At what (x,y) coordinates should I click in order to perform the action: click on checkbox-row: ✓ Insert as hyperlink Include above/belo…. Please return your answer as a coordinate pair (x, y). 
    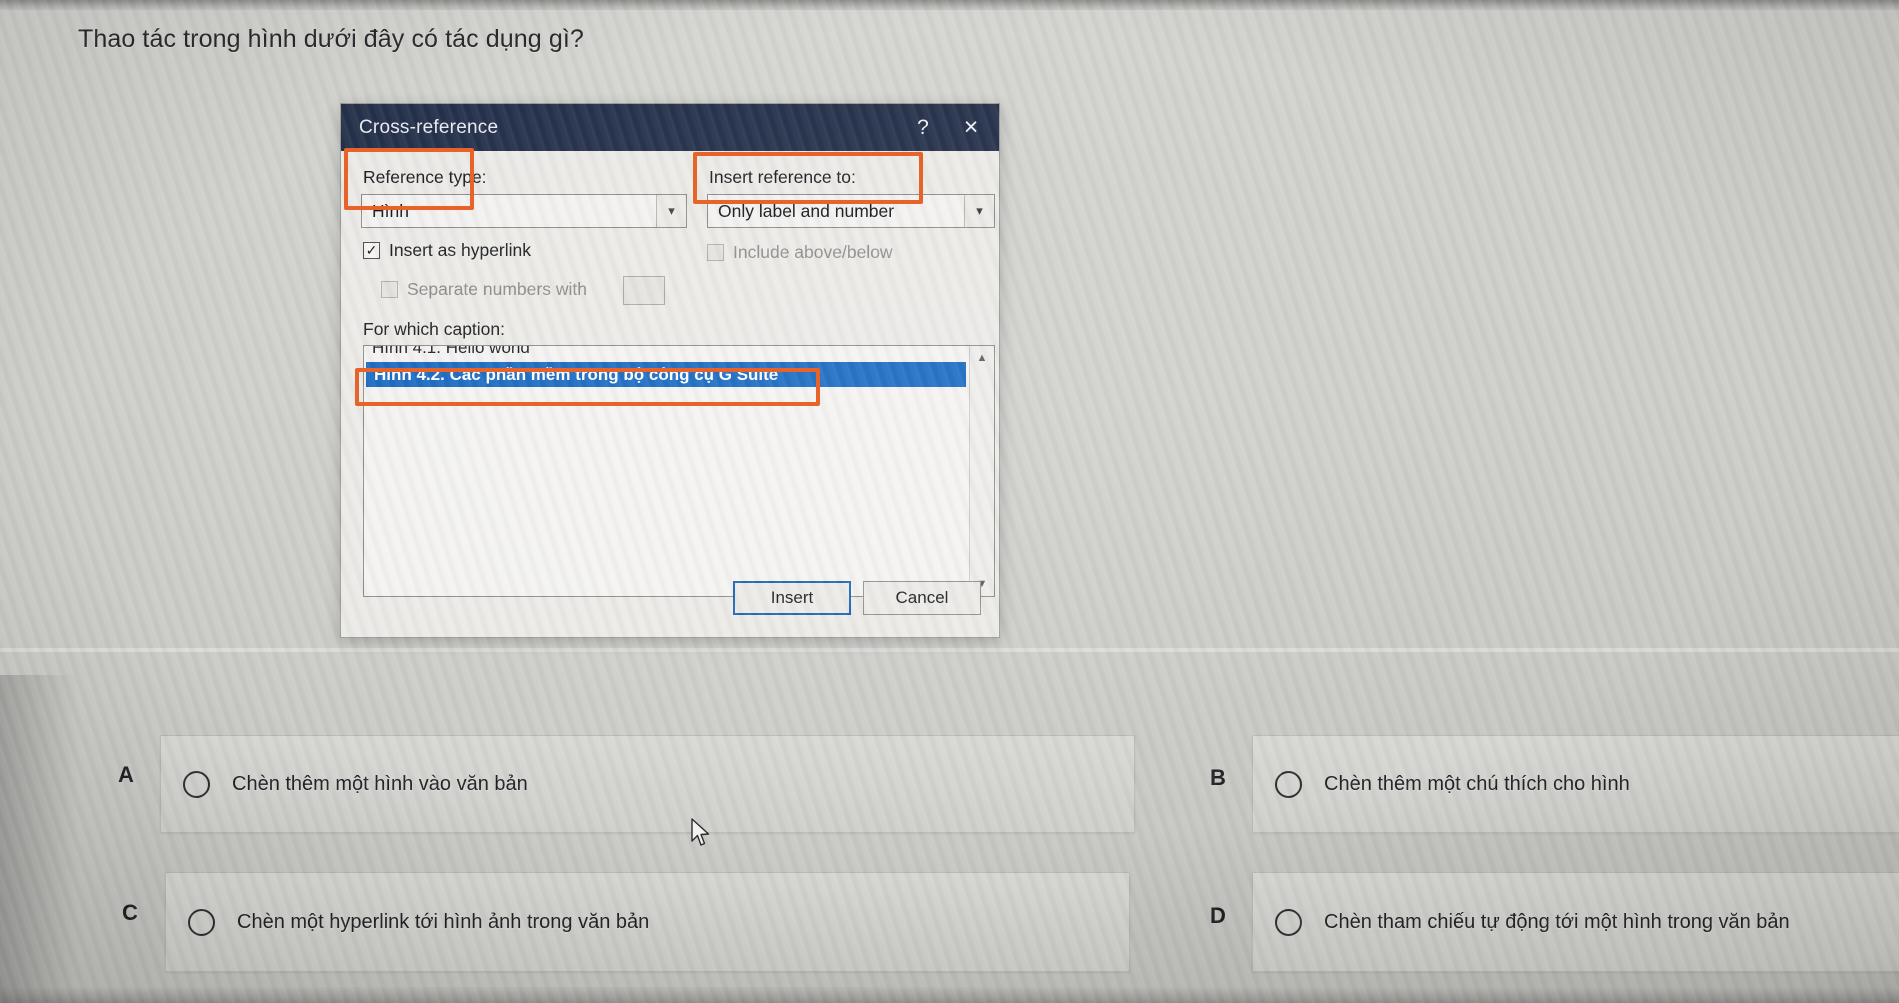
    Looking at the image, I should click on (670, 253).